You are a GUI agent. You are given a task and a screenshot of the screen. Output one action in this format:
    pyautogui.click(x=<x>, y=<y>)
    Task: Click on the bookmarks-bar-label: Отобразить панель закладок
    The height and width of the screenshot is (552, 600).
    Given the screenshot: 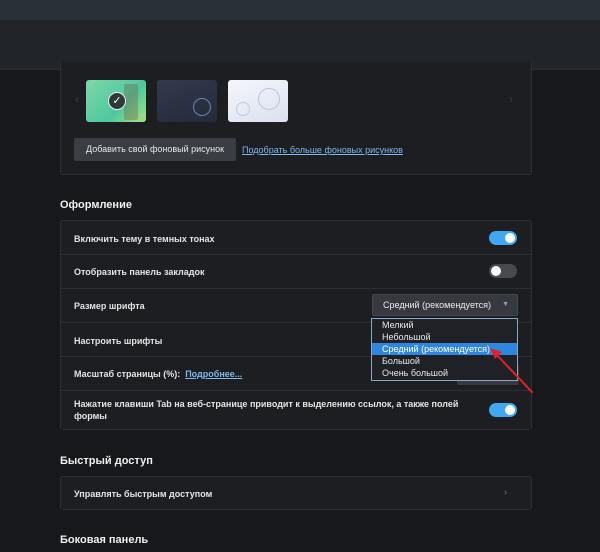 What is the action you would take?
    pyautogui.click(x=139, y=272)
    